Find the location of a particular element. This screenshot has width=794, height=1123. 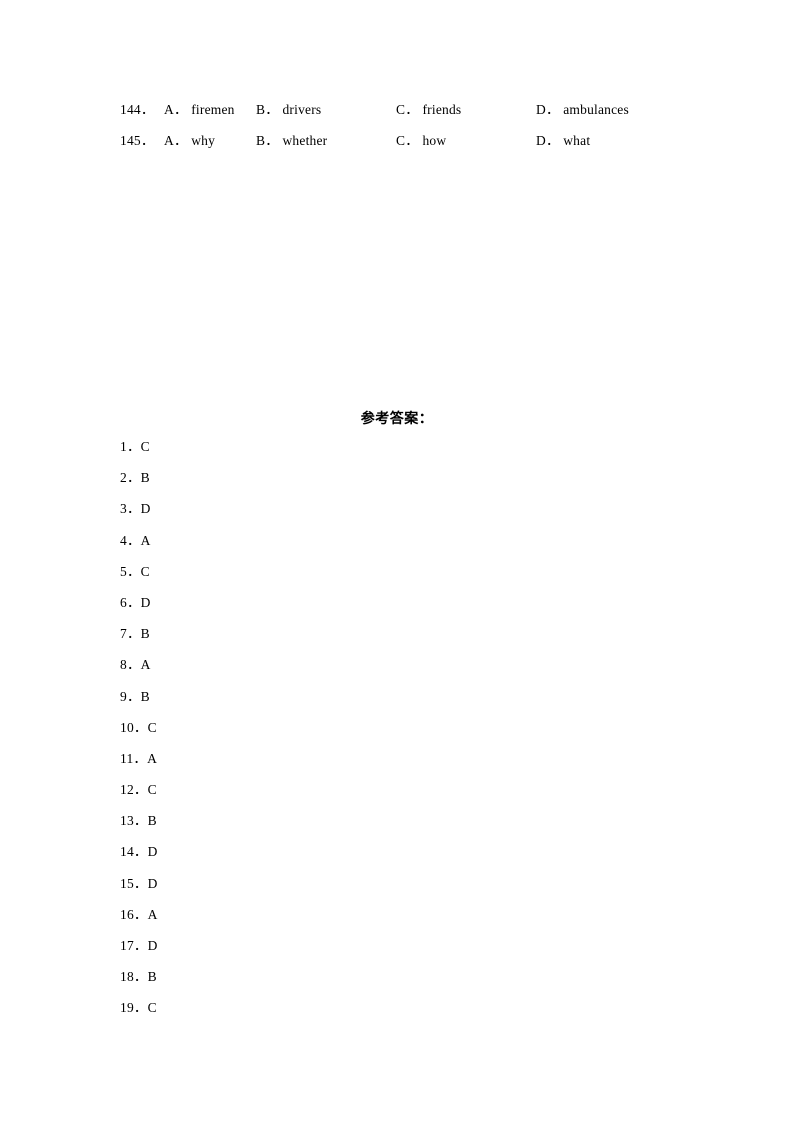

answer-row: 4．A is located at coordinates (270, 546).